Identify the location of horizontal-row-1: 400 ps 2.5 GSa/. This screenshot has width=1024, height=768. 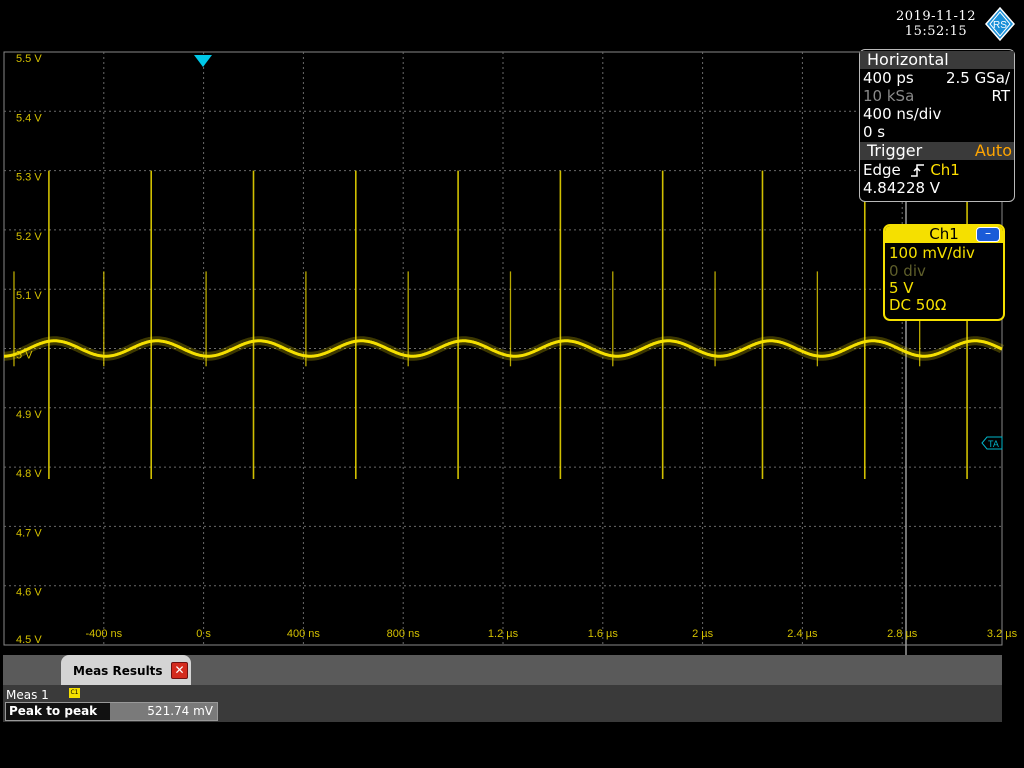
(936, 78).